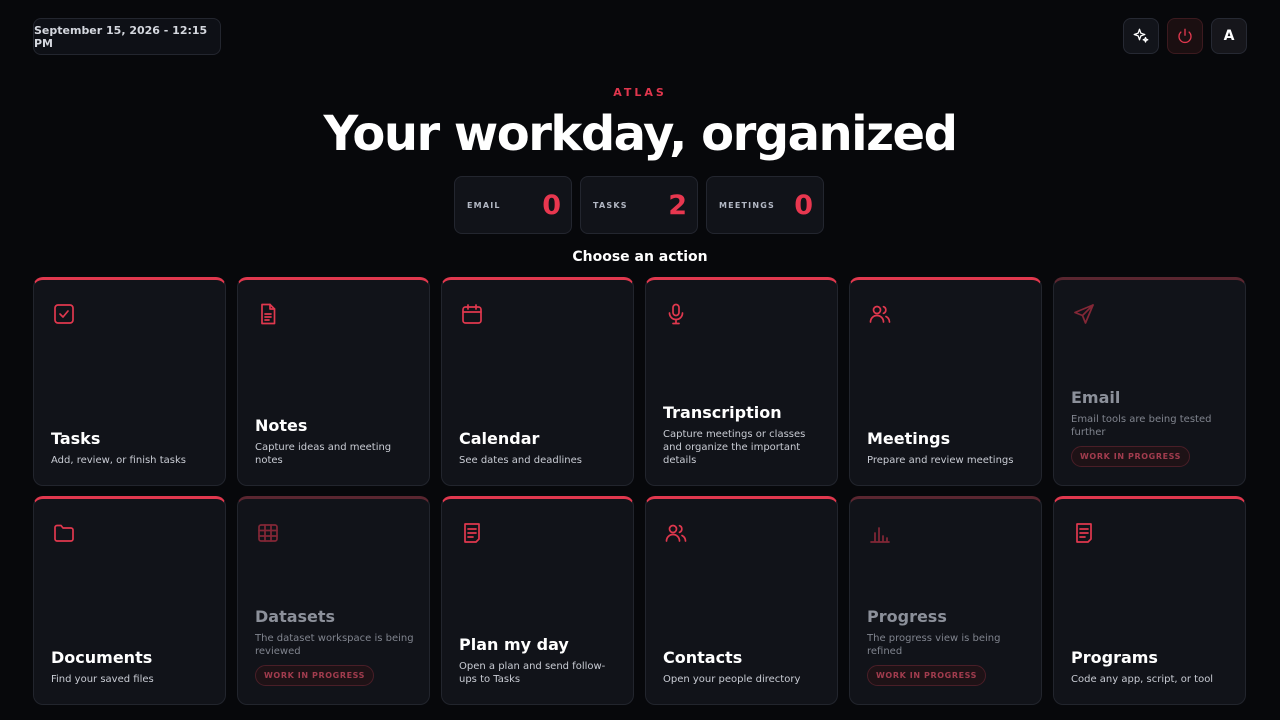 The height and width of the screenshot is (720, 1280). Describe the element at coordinates (323, 454) in the screenshot. I see `card-description: Capture ideas and meeting notes` at that location.